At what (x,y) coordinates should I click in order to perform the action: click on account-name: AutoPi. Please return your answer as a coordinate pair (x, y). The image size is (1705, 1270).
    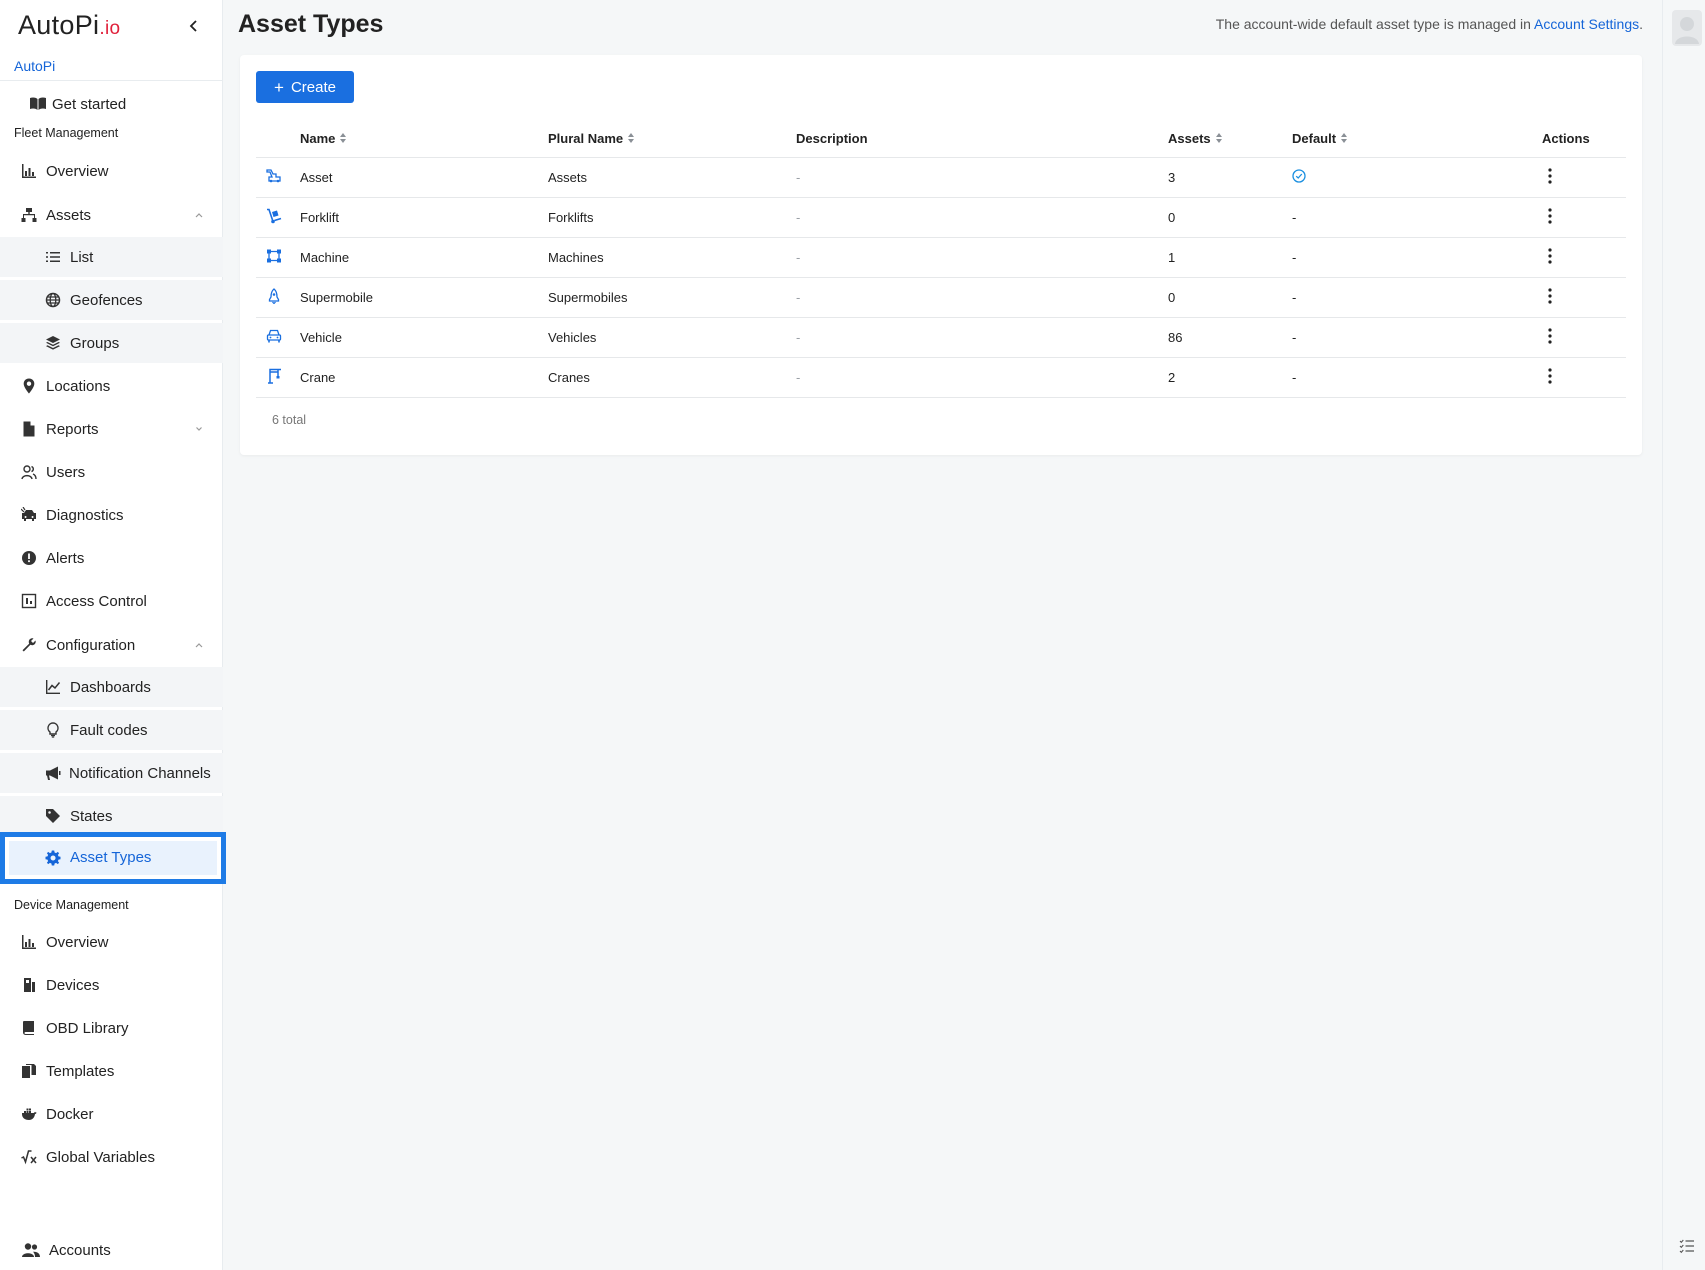
    Looking at the image, I should click on (34, 66).